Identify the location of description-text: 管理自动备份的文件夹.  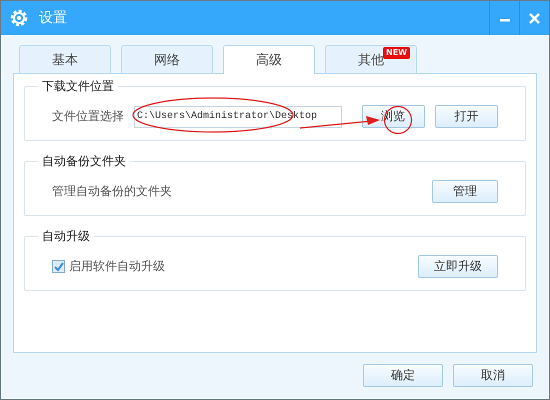
(112, 191).